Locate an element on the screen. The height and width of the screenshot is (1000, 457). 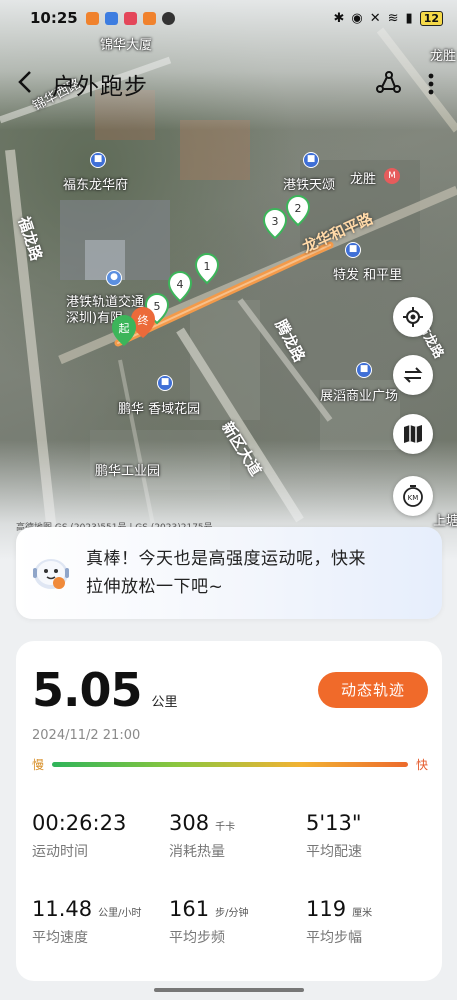
svg-text: 5 is located at coordinates (157, 306).